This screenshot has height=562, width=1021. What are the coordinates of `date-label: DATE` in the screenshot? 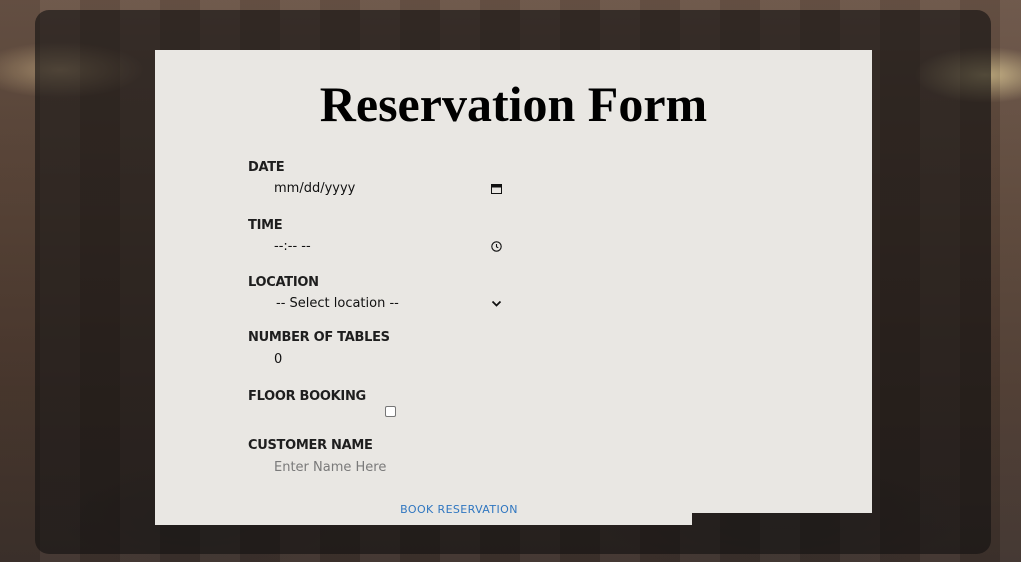 It's located at (266, 167).